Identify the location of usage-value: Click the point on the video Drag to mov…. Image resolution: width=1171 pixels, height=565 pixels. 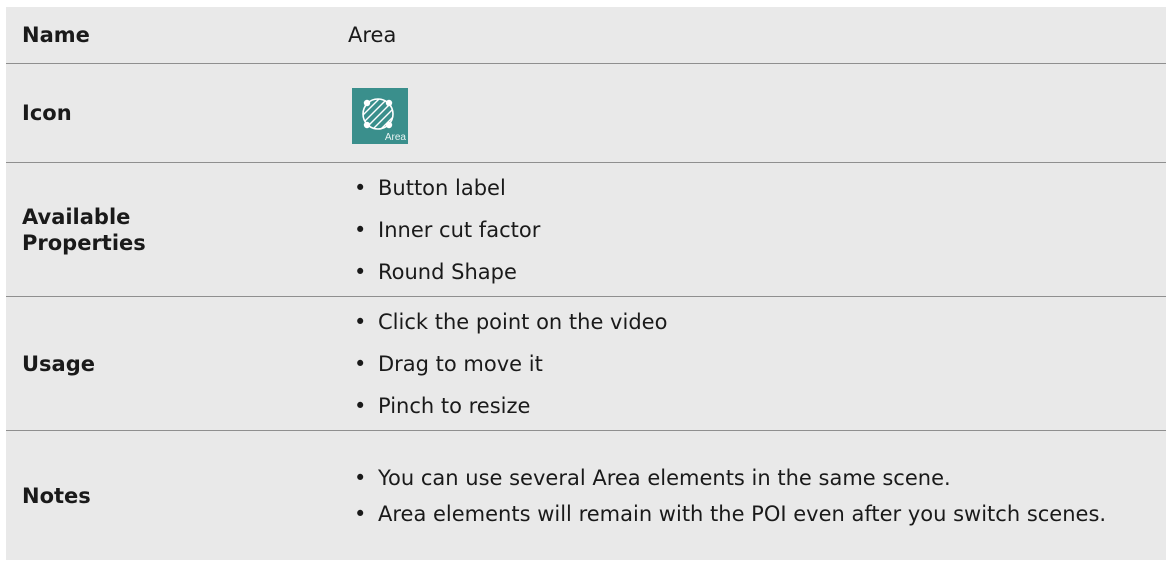
(757, 364).